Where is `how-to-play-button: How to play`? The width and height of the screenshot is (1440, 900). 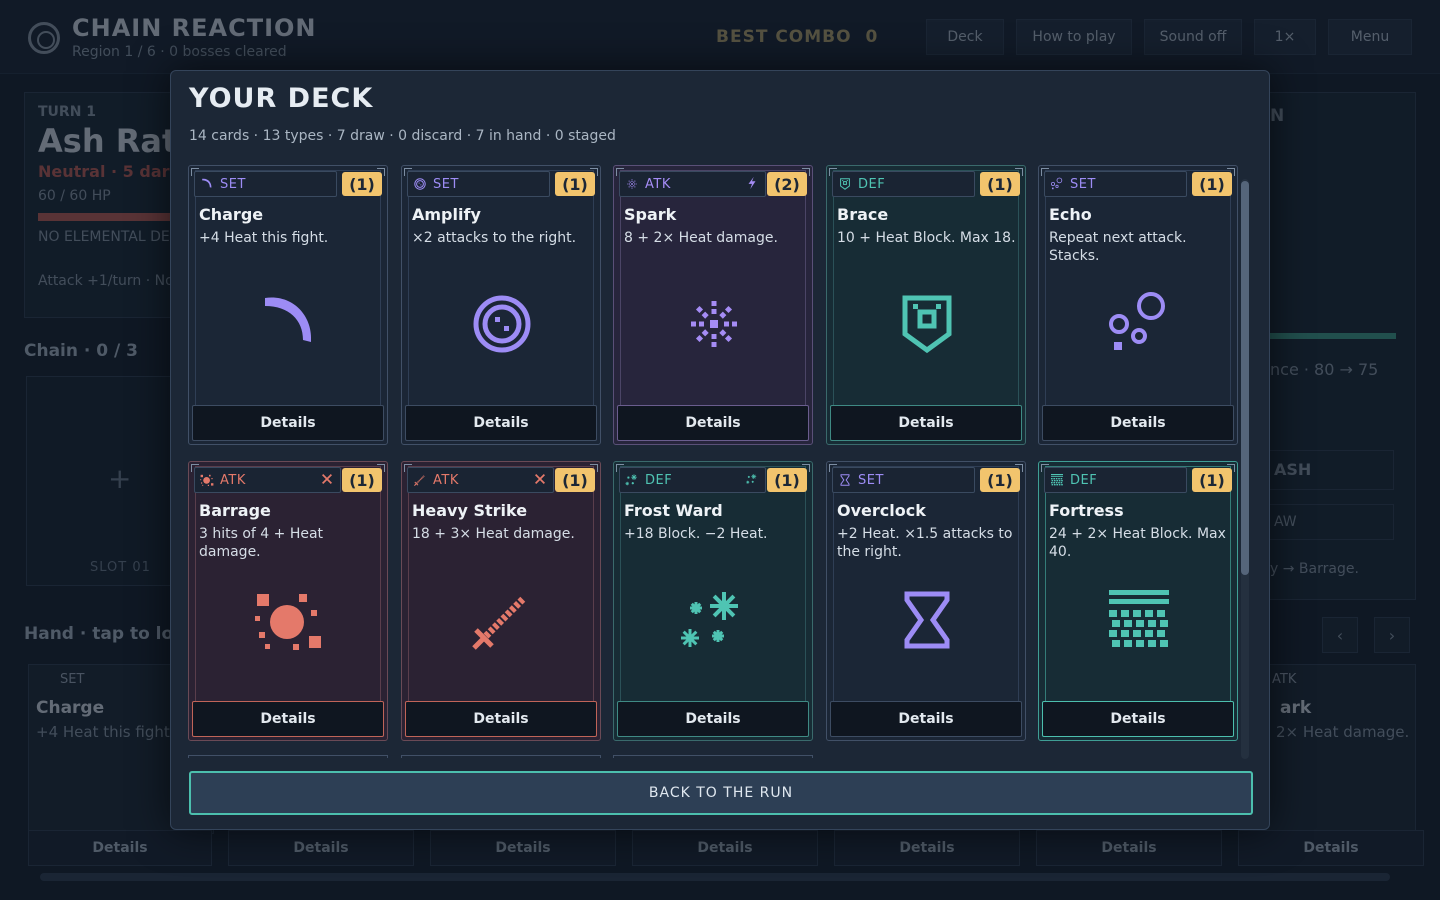
how-to-play-button: How to play is located at coordinates (1074, 37).